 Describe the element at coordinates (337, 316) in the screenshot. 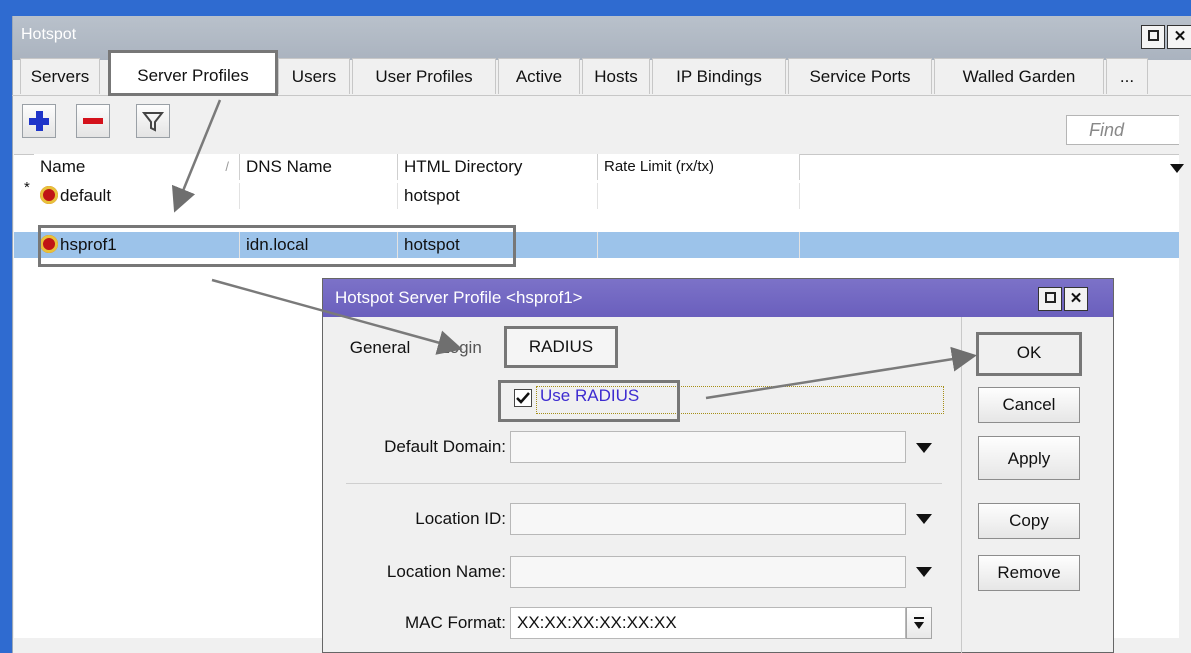

I see `arrow-row-to-radius-tab` at that location.